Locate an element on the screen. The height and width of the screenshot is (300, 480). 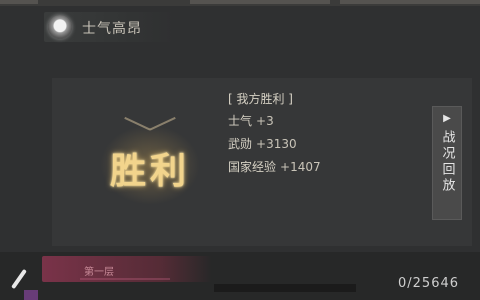
battle-replay-label: 战况回放 is located at coordinates (447, 162).